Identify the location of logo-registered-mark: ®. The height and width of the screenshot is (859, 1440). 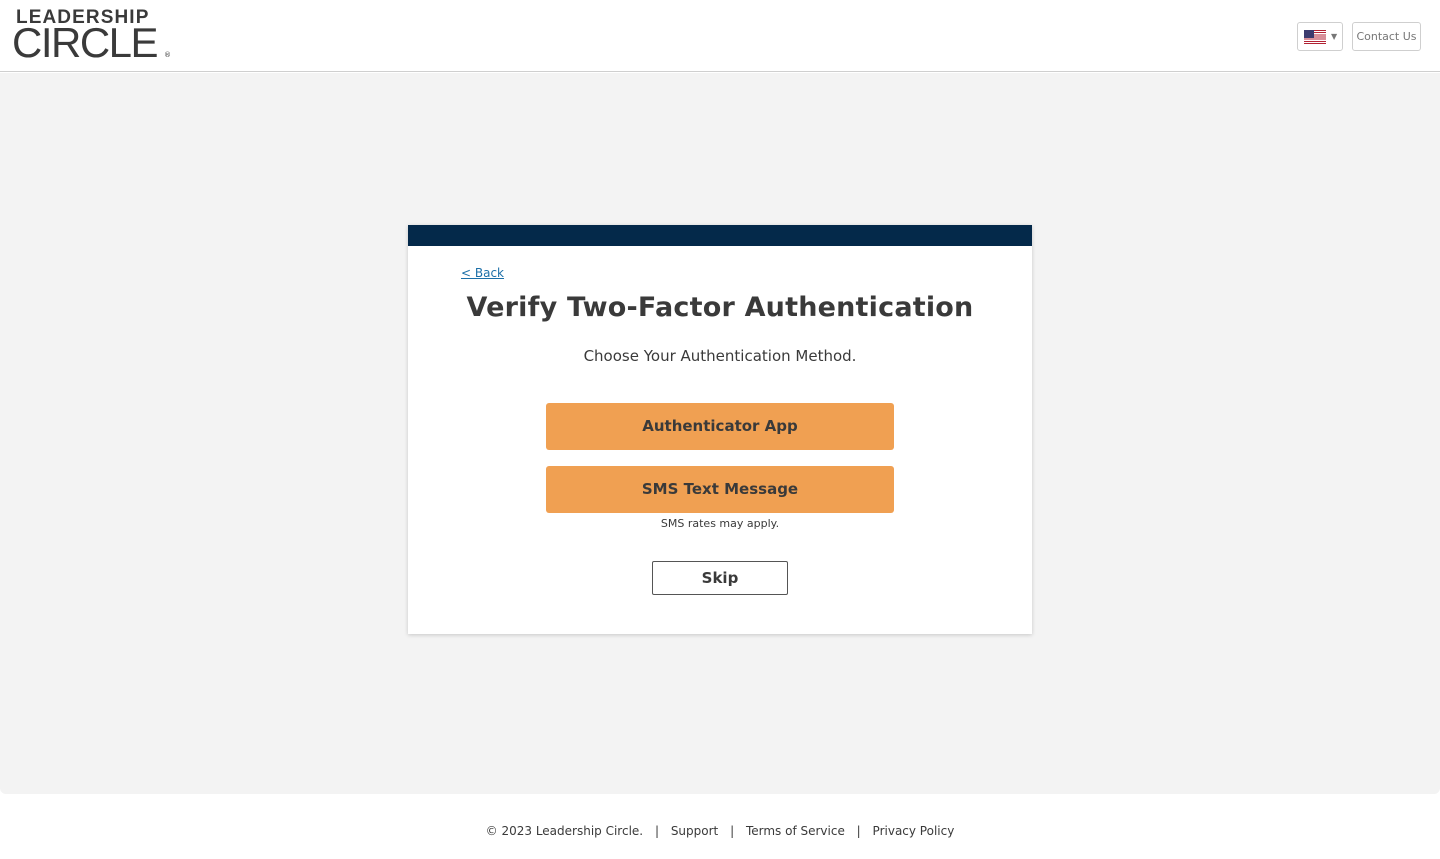
(167, 55).